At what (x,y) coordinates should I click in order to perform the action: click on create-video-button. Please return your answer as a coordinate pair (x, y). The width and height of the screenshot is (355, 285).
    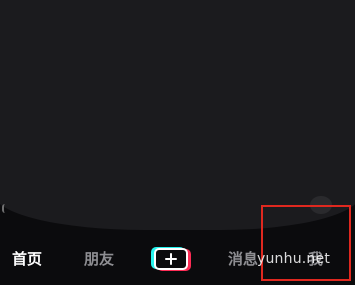
    Looking at the image, I should click on (171, 259).